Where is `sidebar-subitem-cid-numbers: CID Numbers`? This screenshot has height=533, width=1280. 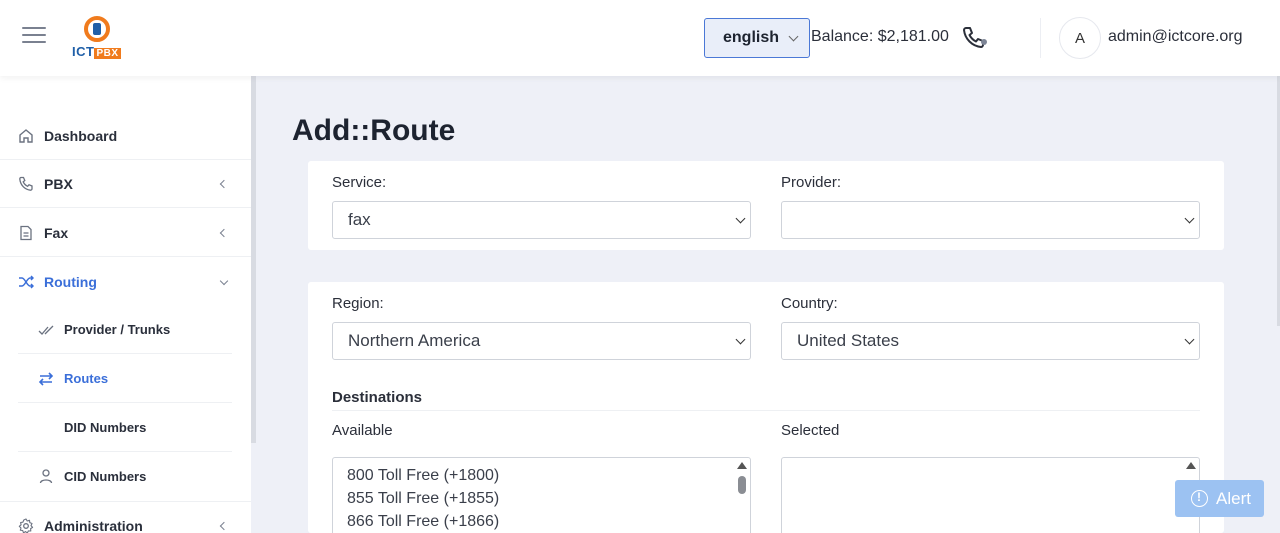 sidebar-subitem-cid-numbers: CID Numbers is located at coordinates (125, 476).